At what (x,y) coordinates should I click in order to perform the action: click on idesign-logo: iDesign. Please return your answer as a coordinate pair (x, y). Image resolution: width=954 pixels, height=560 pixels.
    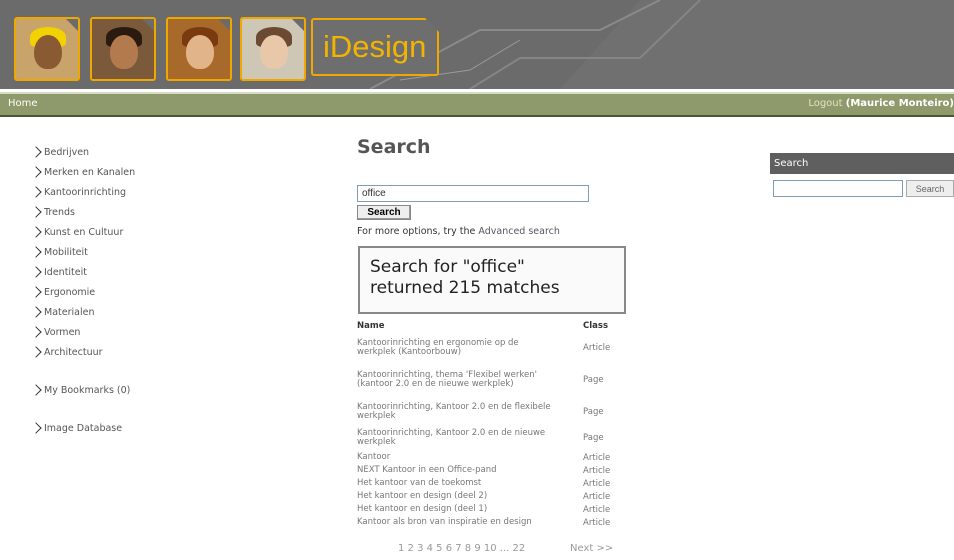
    Looking at the image, I should click on (375, 47).